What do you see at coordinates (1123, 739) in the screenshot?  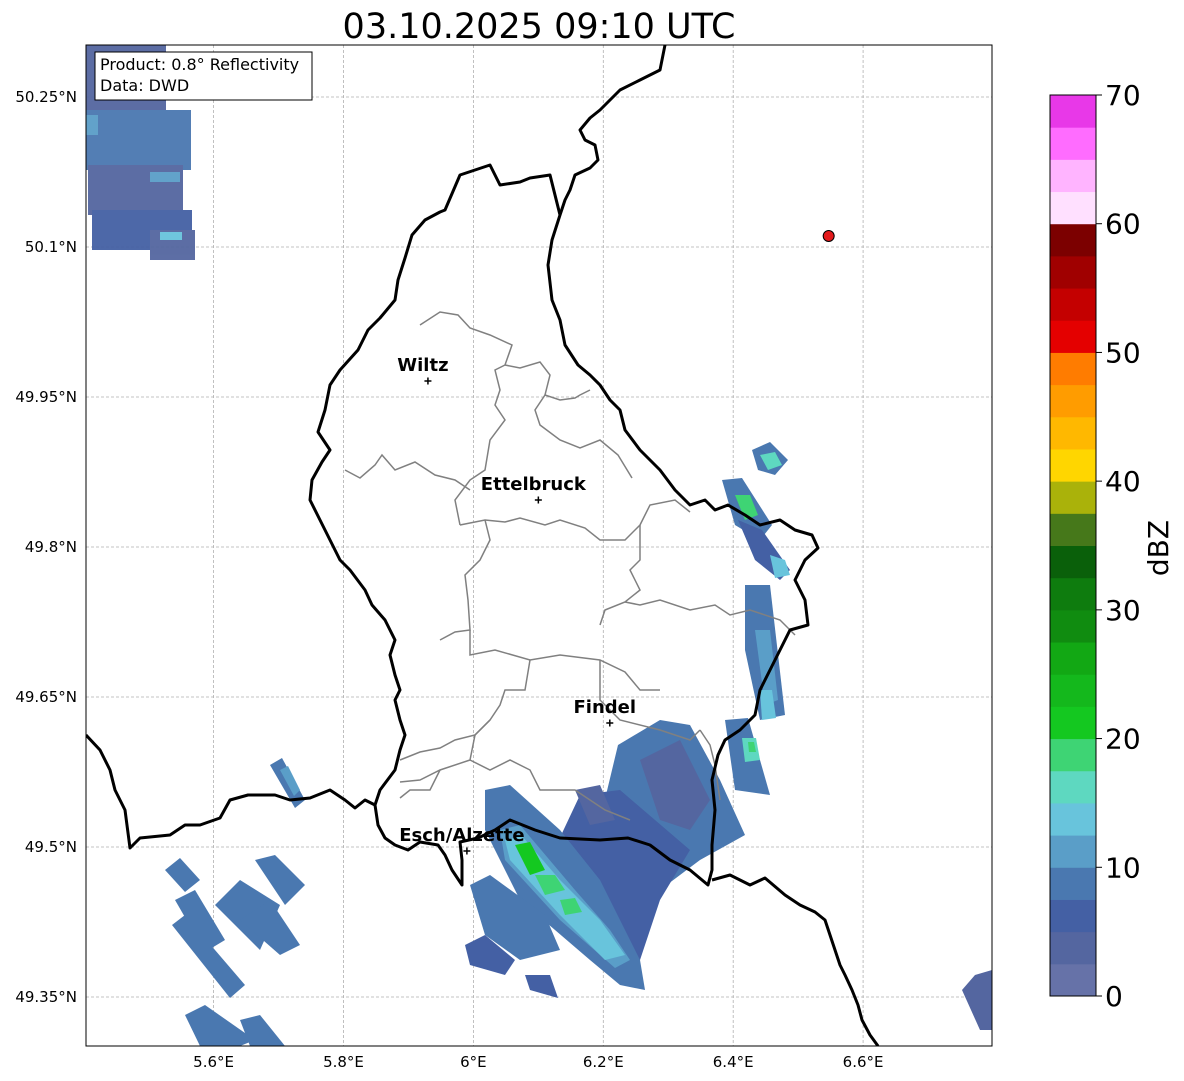 I see `colorbar-tick-label: 20` at bounding box center [1123, 739].